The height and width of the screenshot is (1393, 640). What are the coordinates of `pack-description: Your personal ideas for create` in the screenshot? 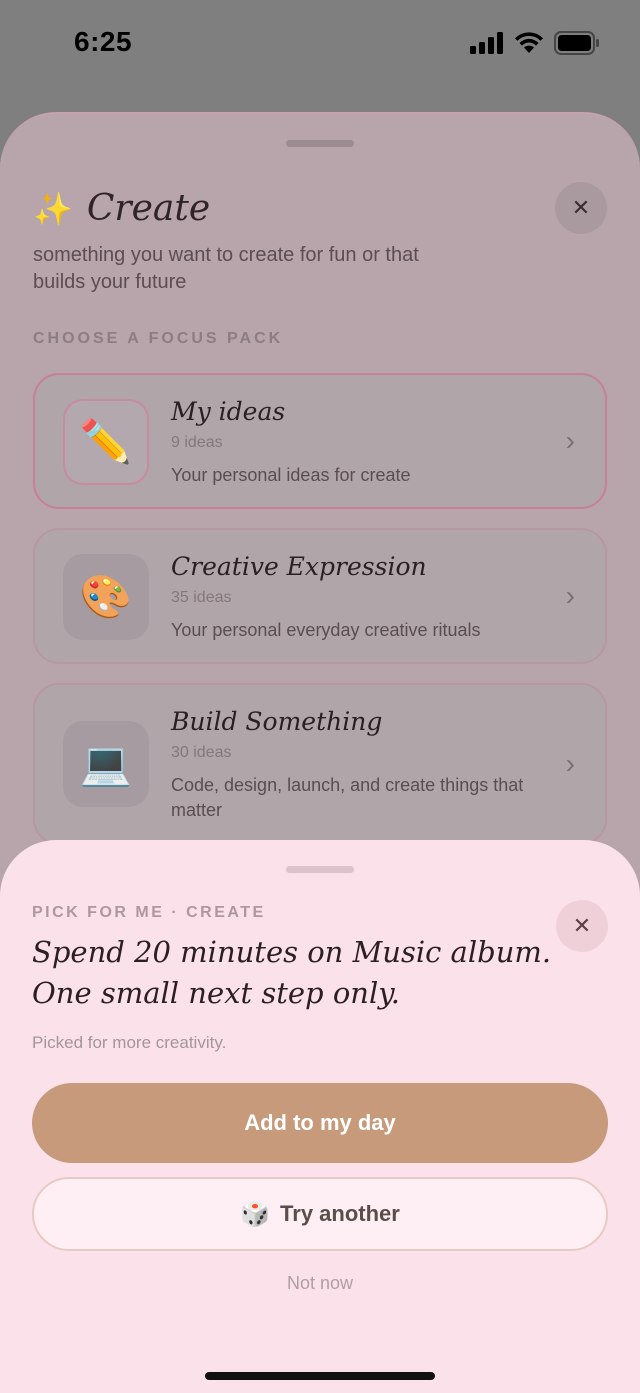 It's located at (291, 475).